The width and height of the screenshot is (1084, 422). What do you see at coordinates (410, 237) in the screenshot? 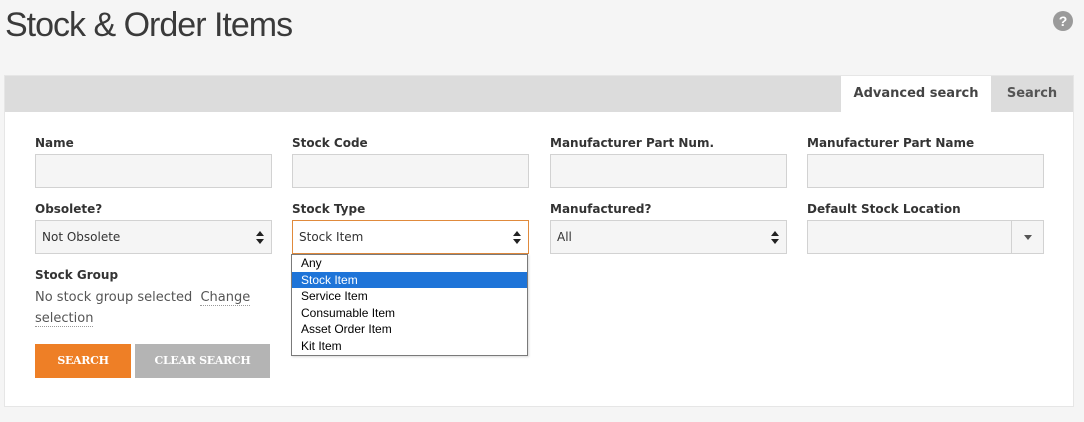
I see `stock-type-select: Stock Item` at bounding box center [410, 237].